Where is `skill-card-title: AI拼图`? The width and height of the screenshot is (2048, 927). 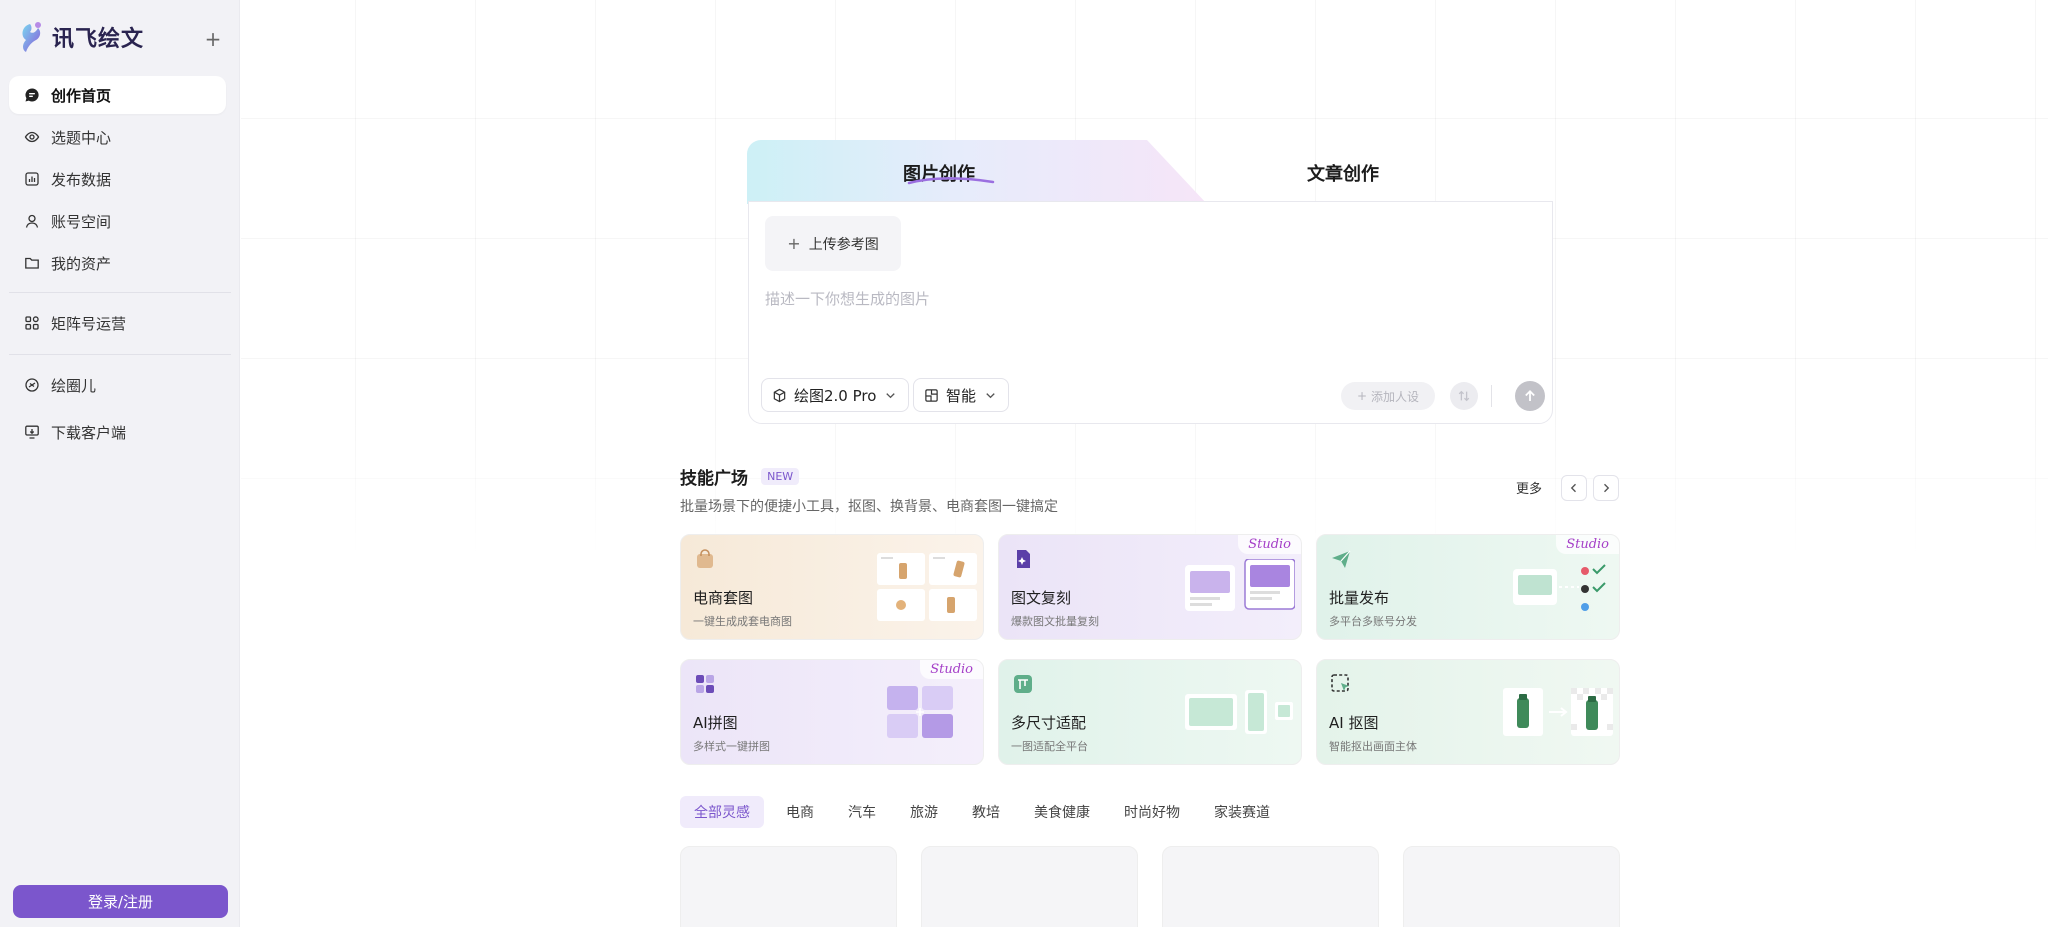
skill-card-title: AI拼图 is located at coordinates (715, 723).